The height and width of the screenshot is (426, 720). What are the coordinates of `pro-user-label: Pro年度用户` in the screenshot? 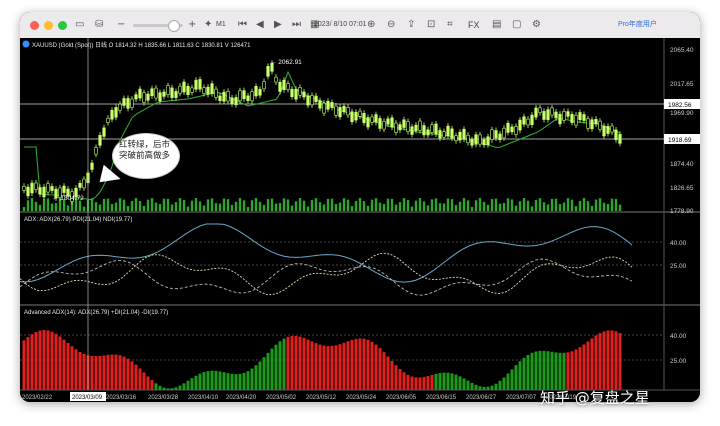 It's located at (637, 25).